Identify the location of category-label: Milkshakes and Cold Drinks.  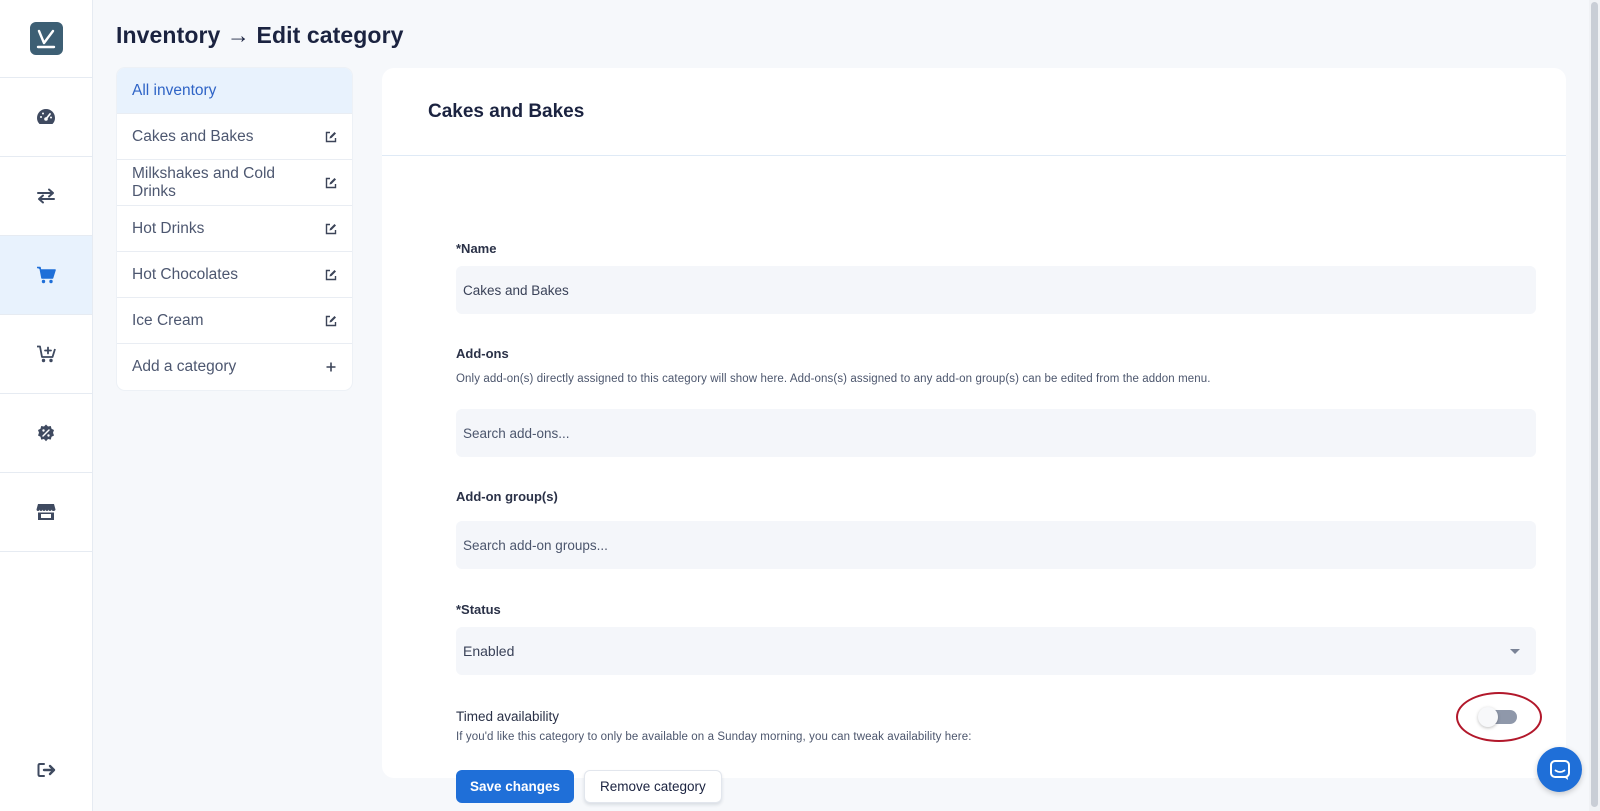
(204, 182).